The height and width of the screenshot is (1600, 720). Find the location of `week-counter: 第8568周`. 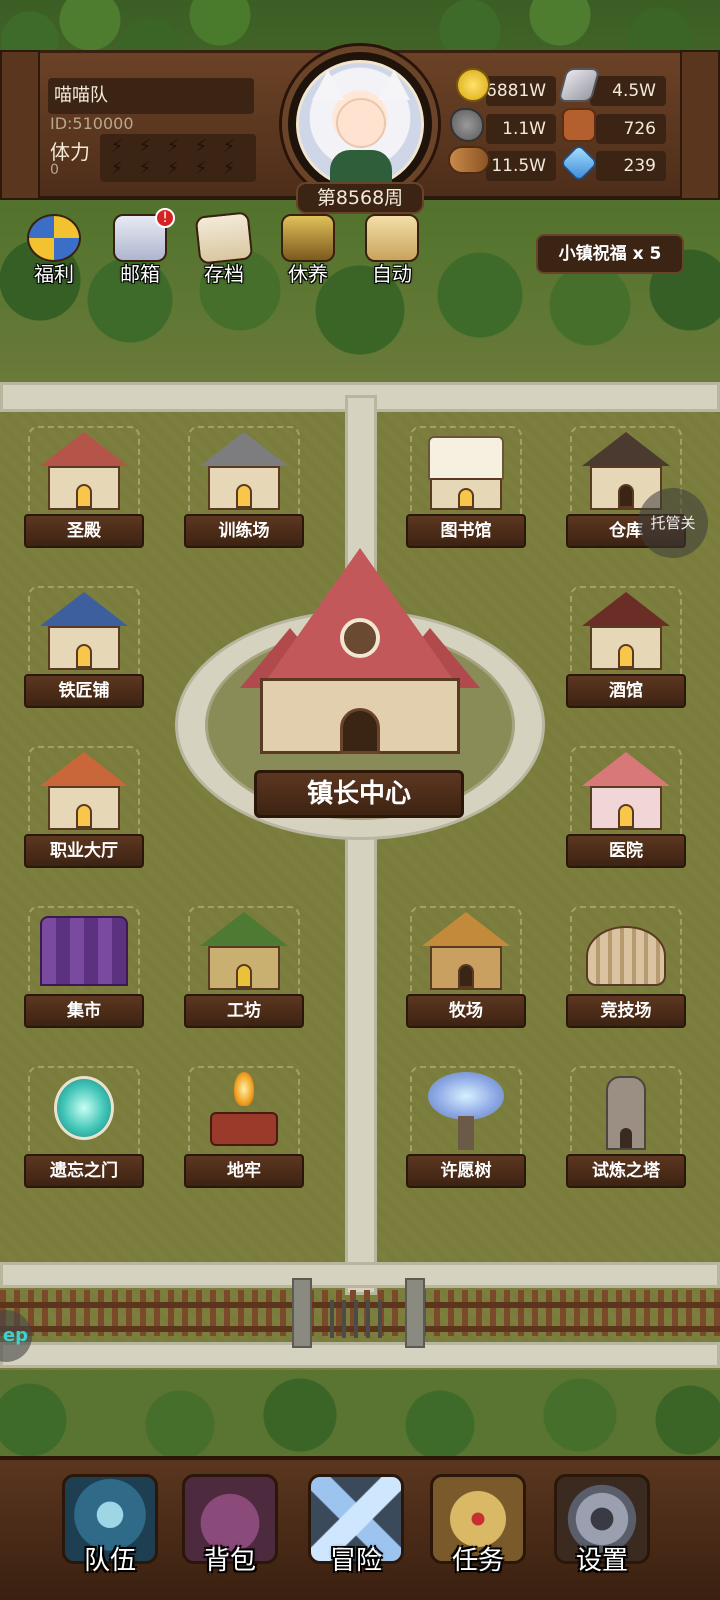

week-counter: 第8568周 is located at coordinates (360, 198).